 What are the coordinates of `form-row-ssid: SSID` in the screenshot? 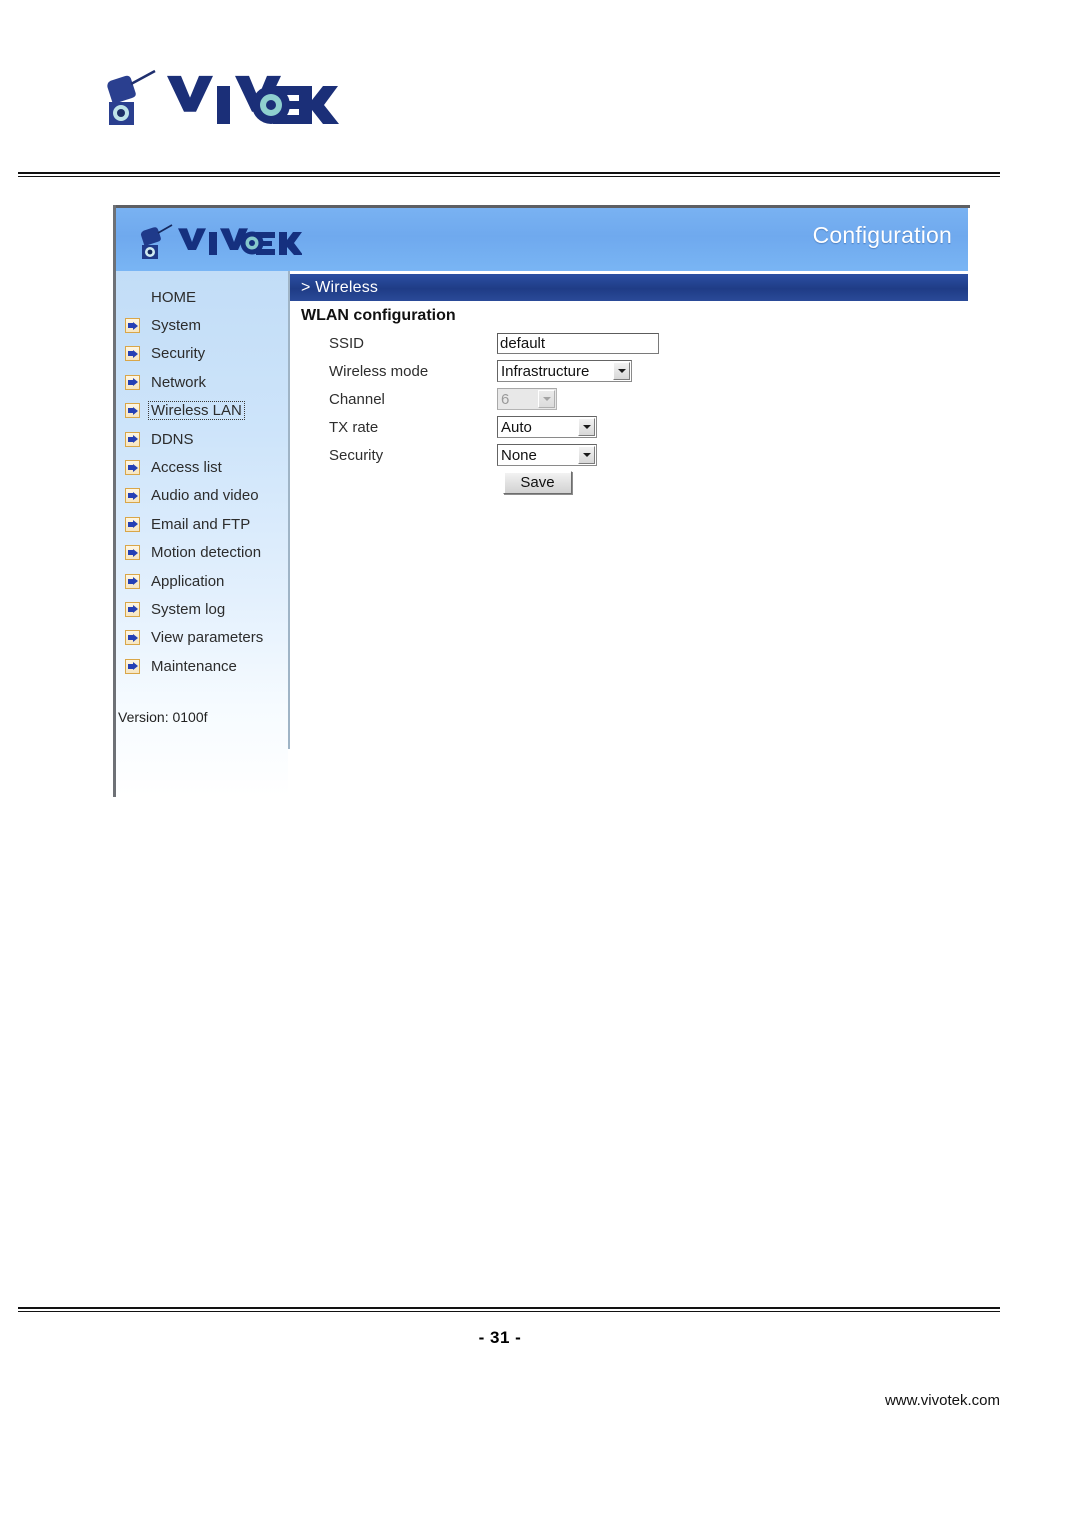 It's located at (629, 343).